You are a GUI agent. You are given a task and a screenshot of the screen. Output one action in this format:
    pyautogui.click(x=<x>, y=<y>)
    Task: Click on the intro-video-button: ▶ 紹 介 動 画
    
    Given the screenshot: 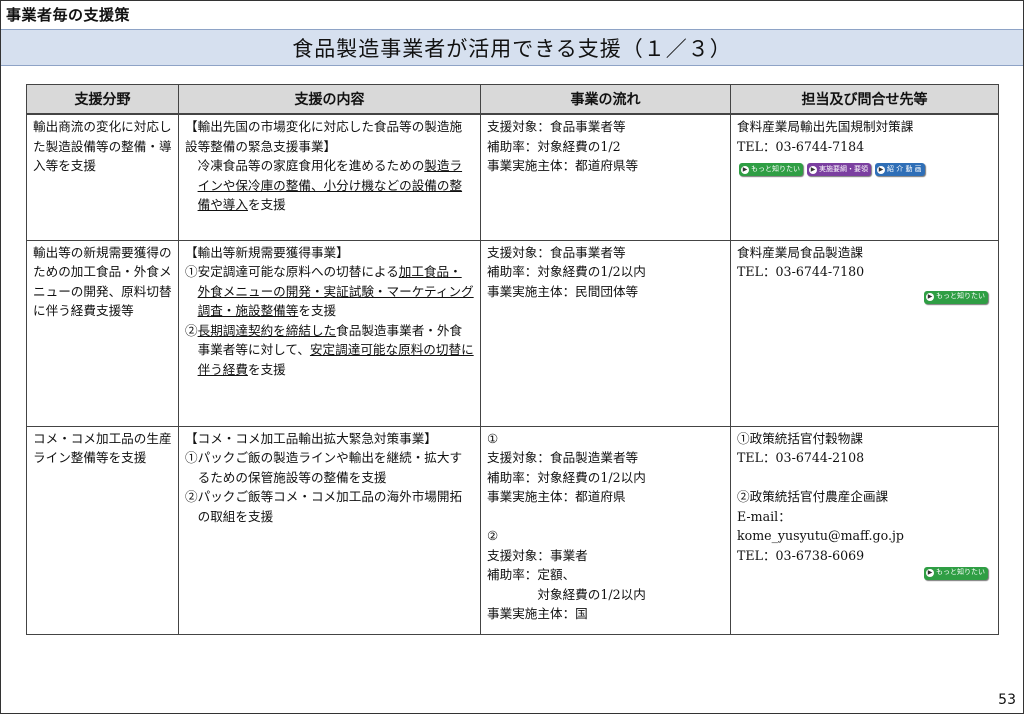 What is the action you would take?
    pyautogui.click(x=900, y=169)
    